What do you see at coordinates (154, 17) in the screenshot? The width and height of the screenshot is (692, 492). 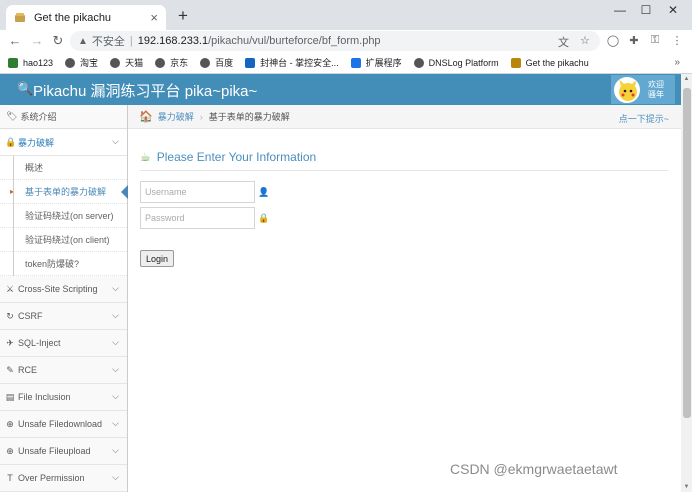 I see `tab-close-icon: ×` at bounding box center [154, 17].